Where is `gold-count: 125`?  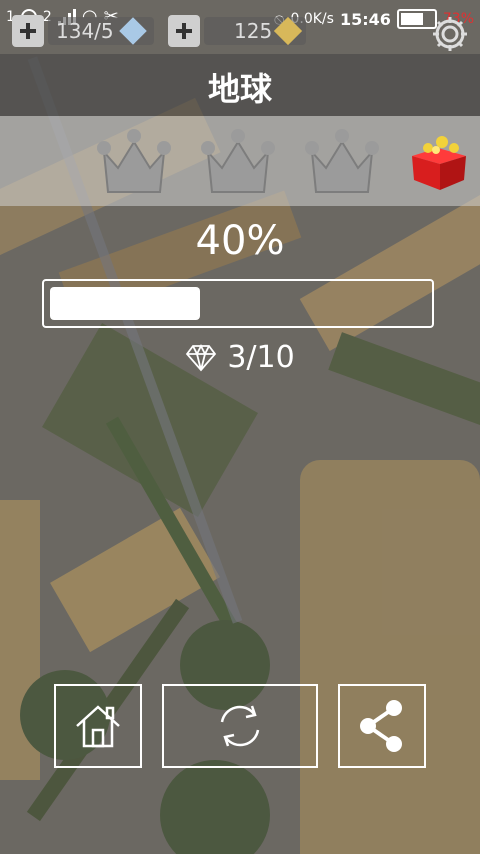 gold-count: 125 is located at coordinates (253, 31).